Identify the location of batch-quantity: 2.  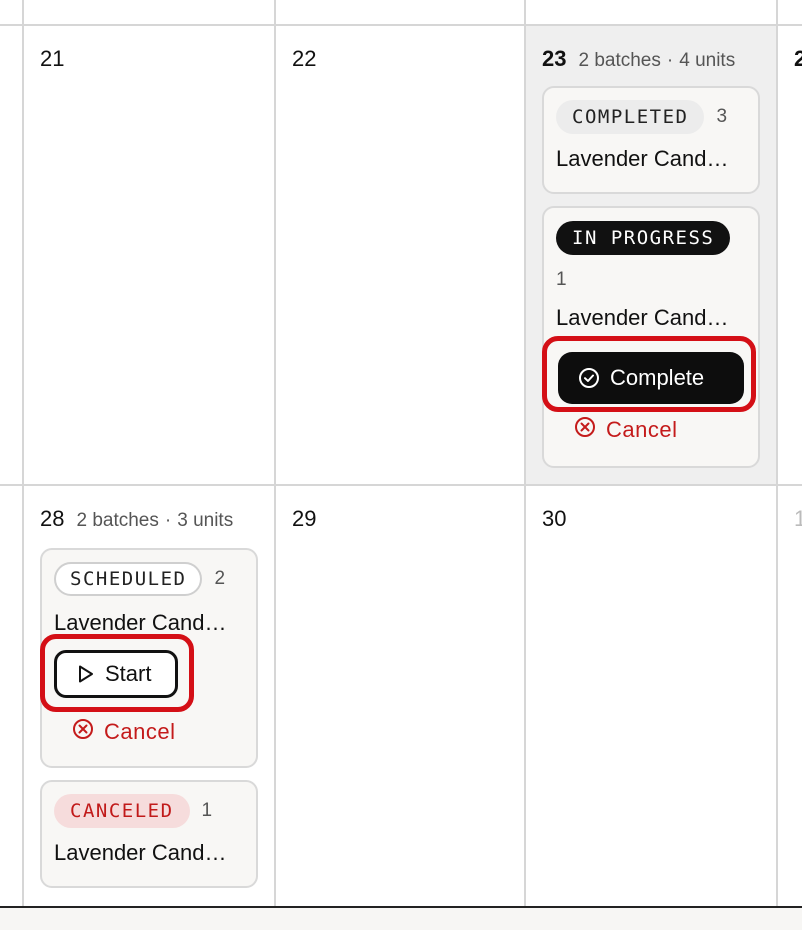
(220, 578).